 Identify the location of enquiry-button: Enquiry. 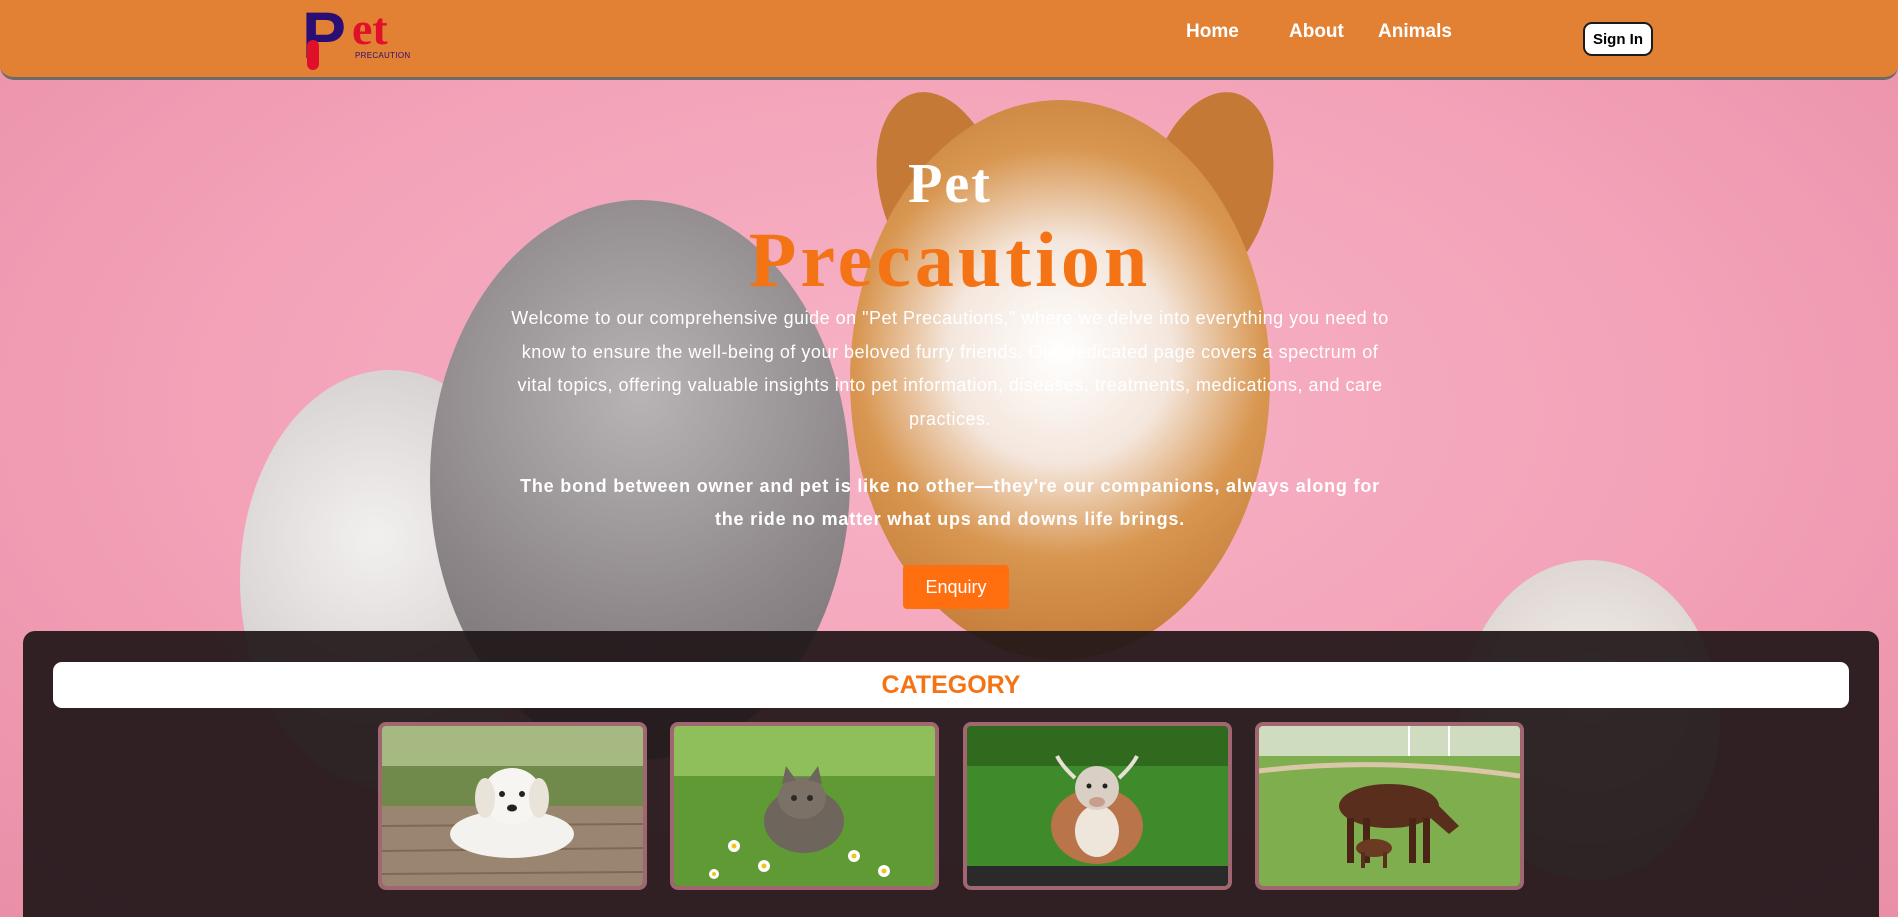
(956, 587).